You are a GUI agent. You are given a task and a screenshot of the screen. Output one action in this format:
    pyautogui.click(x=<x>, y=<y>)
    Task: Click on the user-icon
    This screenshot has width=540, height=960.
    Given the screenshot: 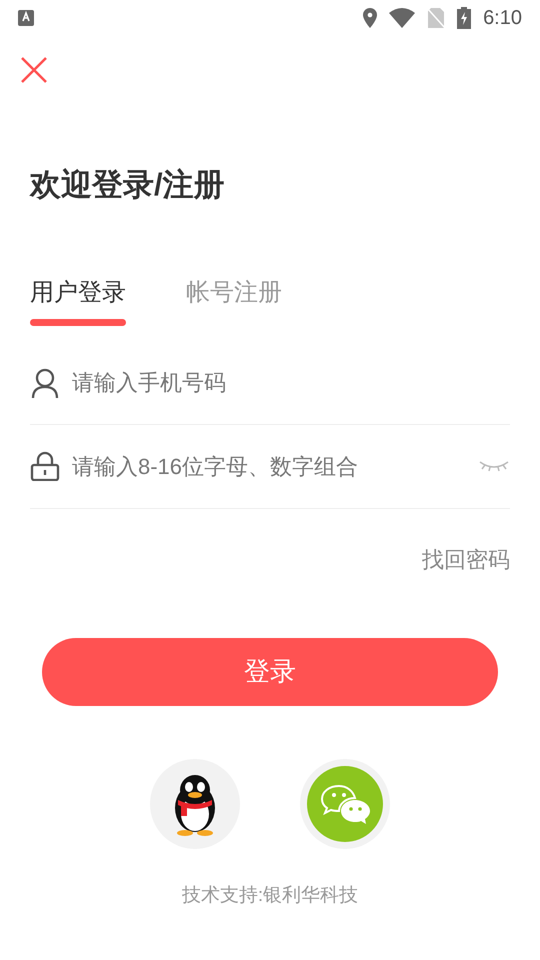 What is the action you would take?
    pyautogui.click(x=45, y=383)
    